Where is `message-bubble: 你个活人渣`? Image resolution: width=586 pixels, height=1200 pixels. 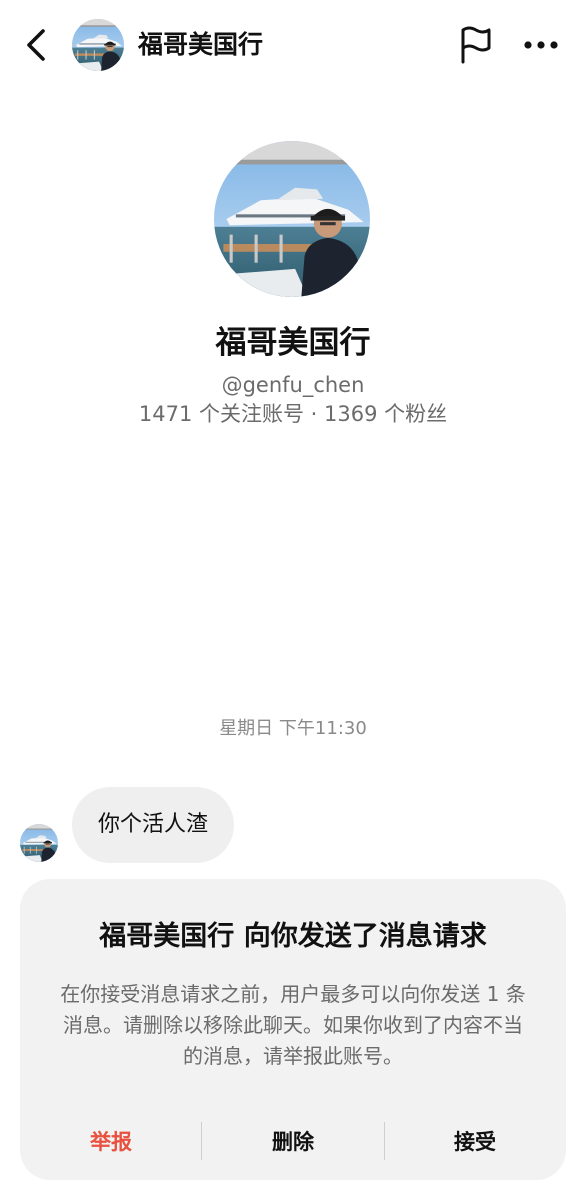
message-bubble: 你个活人渣 is located at coordinates (153, 825).